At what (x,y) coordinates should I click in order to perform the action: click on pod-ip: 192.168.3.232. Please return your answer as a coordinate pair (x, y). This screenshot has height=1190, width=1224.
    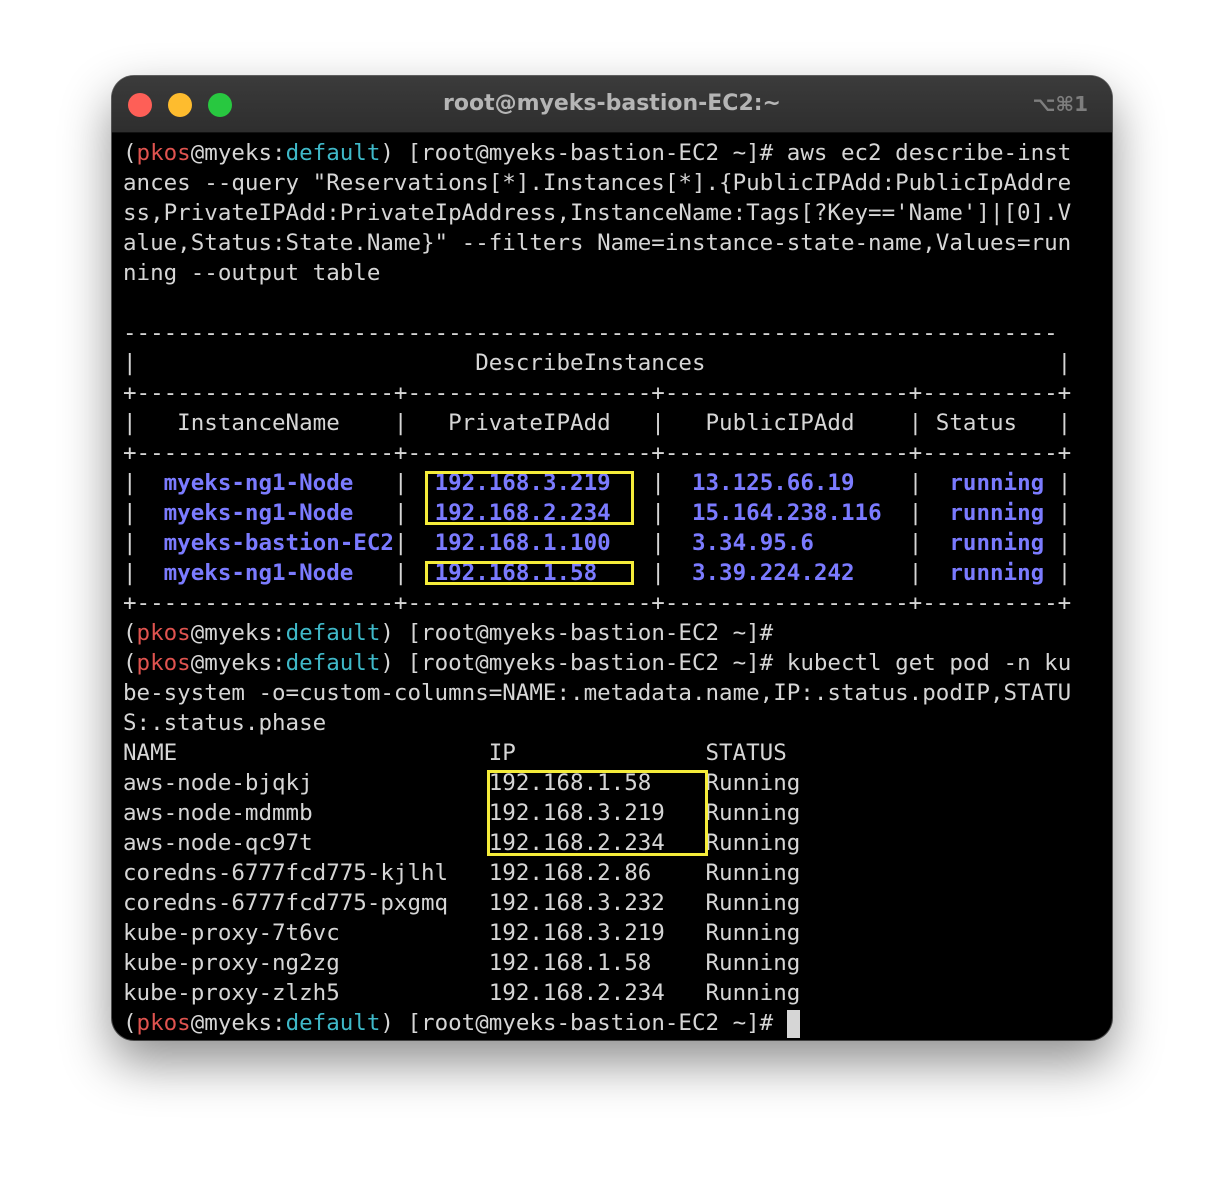
    Looking at the image, I should click on (597, 903).